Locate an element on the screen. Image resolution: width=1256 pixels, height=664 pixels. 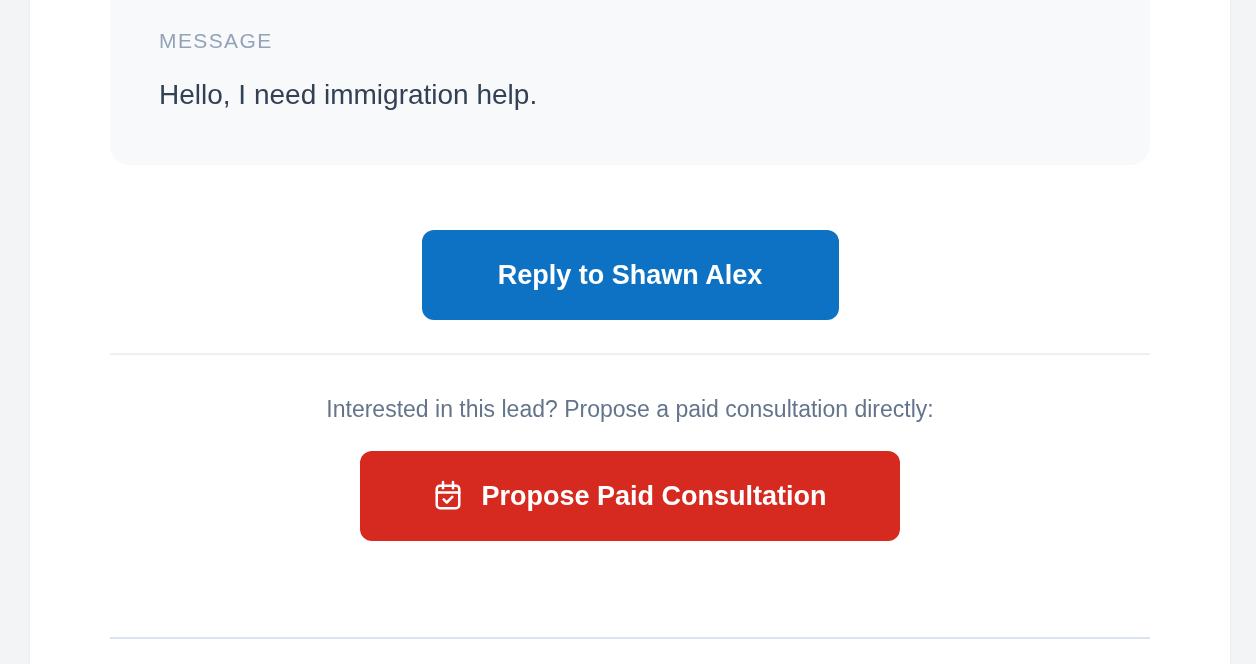
message-text: Hello, I need immigration help. is located at coordinates (348, 95).